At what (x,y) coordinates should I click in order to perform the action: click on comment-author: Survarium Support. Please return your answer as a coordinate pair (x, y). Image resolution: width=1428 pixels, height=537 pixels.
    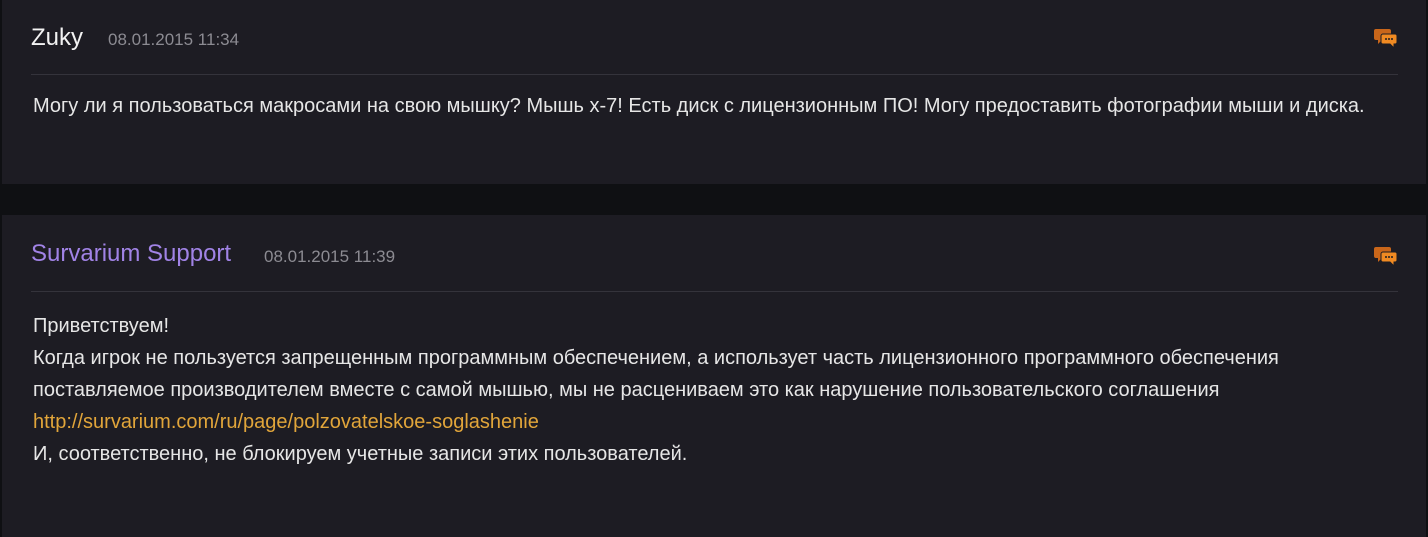
    Looking at the image, I should click on (131, 254).